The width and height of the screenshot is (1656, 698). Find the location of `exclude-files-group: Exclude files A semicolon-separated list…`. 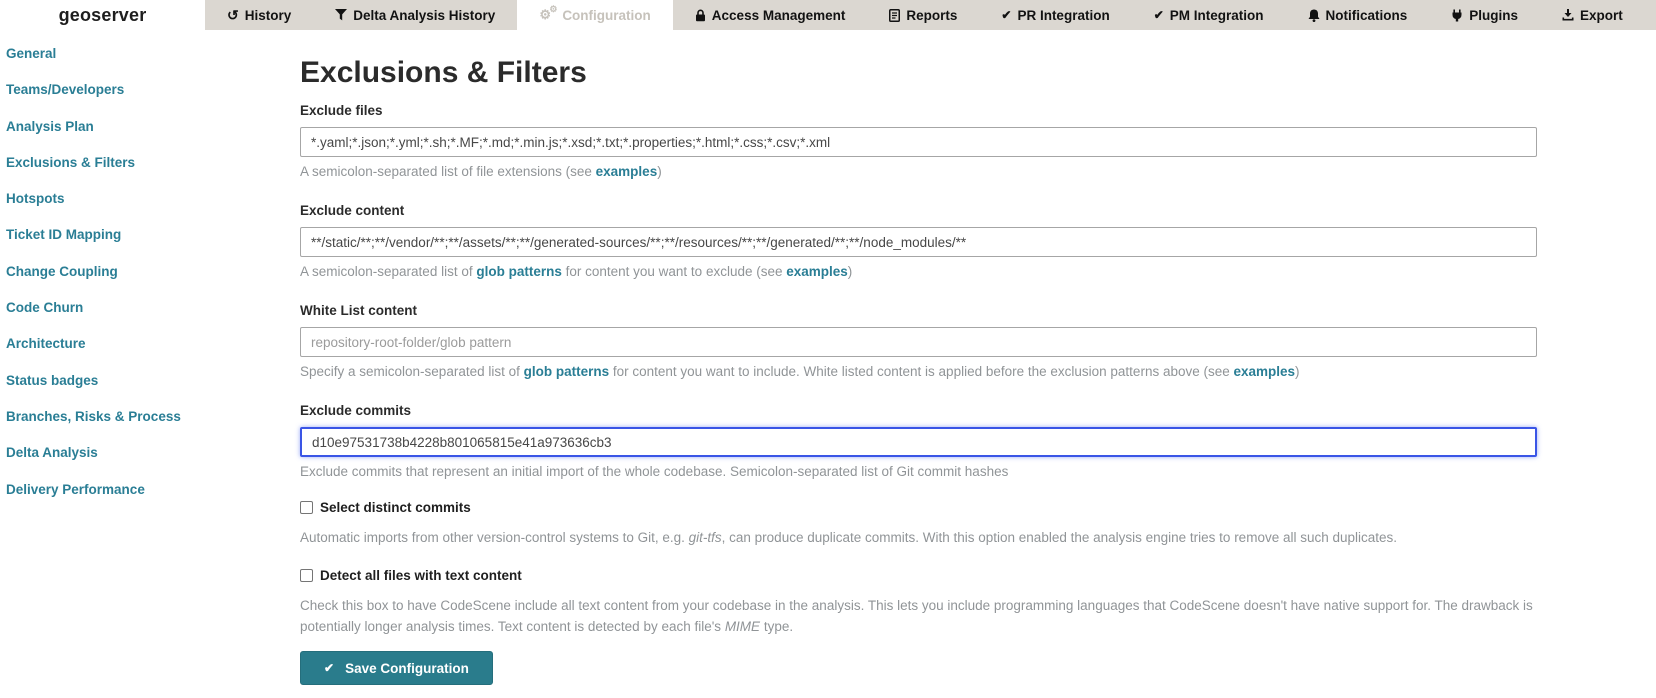

exclude-files-group: Exclude files A semicolon-separated list… is located at coordinates (918, 141).